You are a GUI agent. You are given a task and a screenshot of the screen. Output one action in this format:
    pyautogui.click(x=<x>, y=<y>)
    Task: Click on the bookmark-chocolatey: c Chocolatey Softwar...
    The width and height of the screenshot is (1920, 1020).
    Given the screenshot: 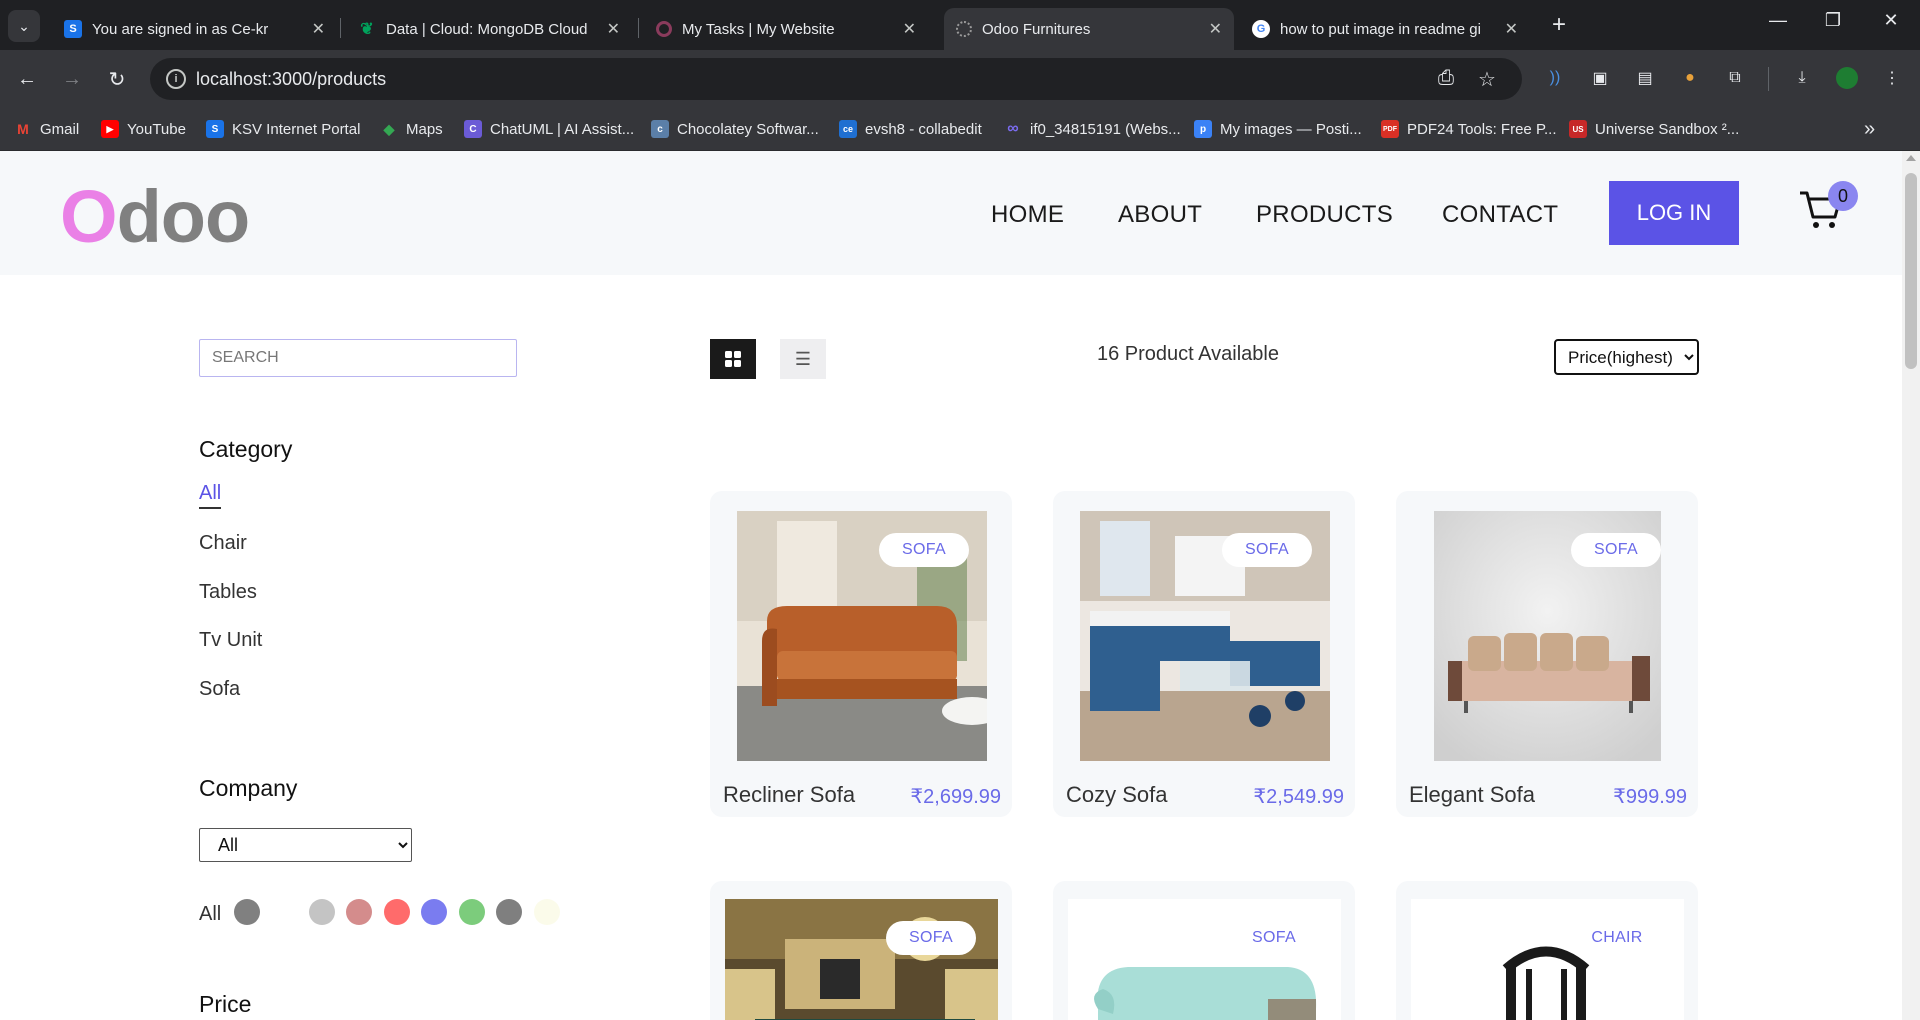 What is the action you would take?
    pyautogui.click(x=735, y=129)
    